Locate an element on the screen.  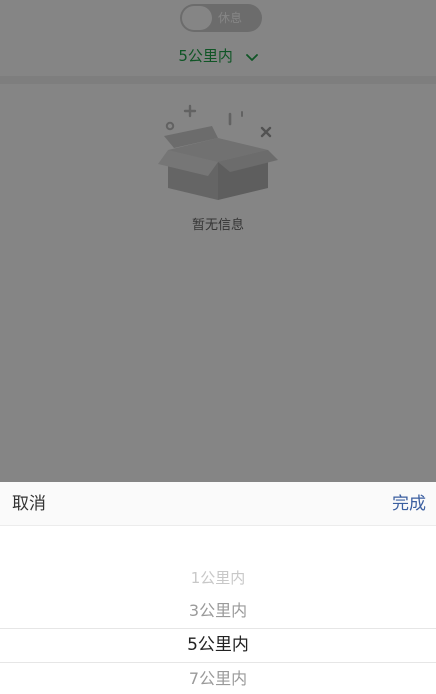
cancel-button: 取消 is located at coordinates (29, 504).